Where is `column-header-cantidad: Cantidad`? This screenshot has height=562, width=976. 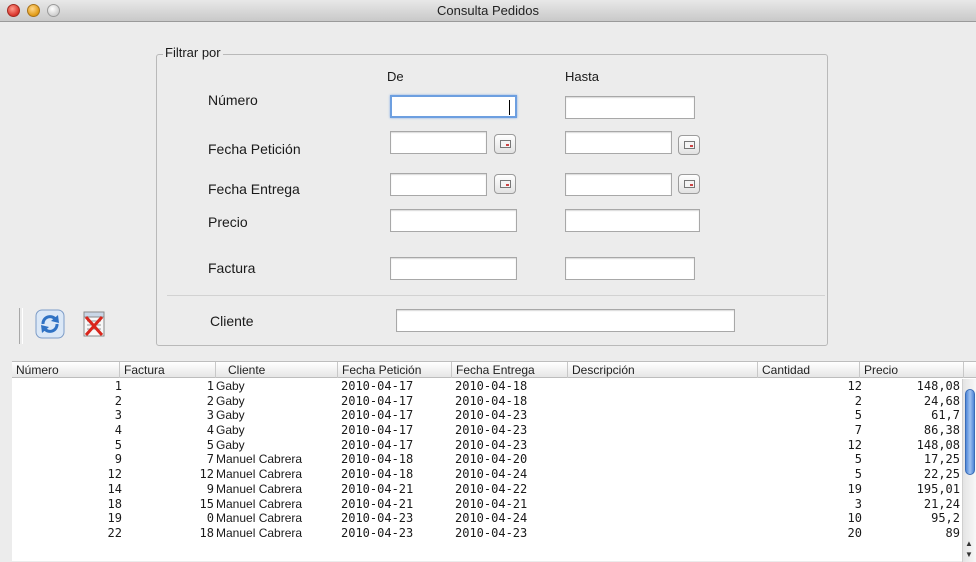 column-header-cantidad: Cantidad is located at coordinates (809, 370).